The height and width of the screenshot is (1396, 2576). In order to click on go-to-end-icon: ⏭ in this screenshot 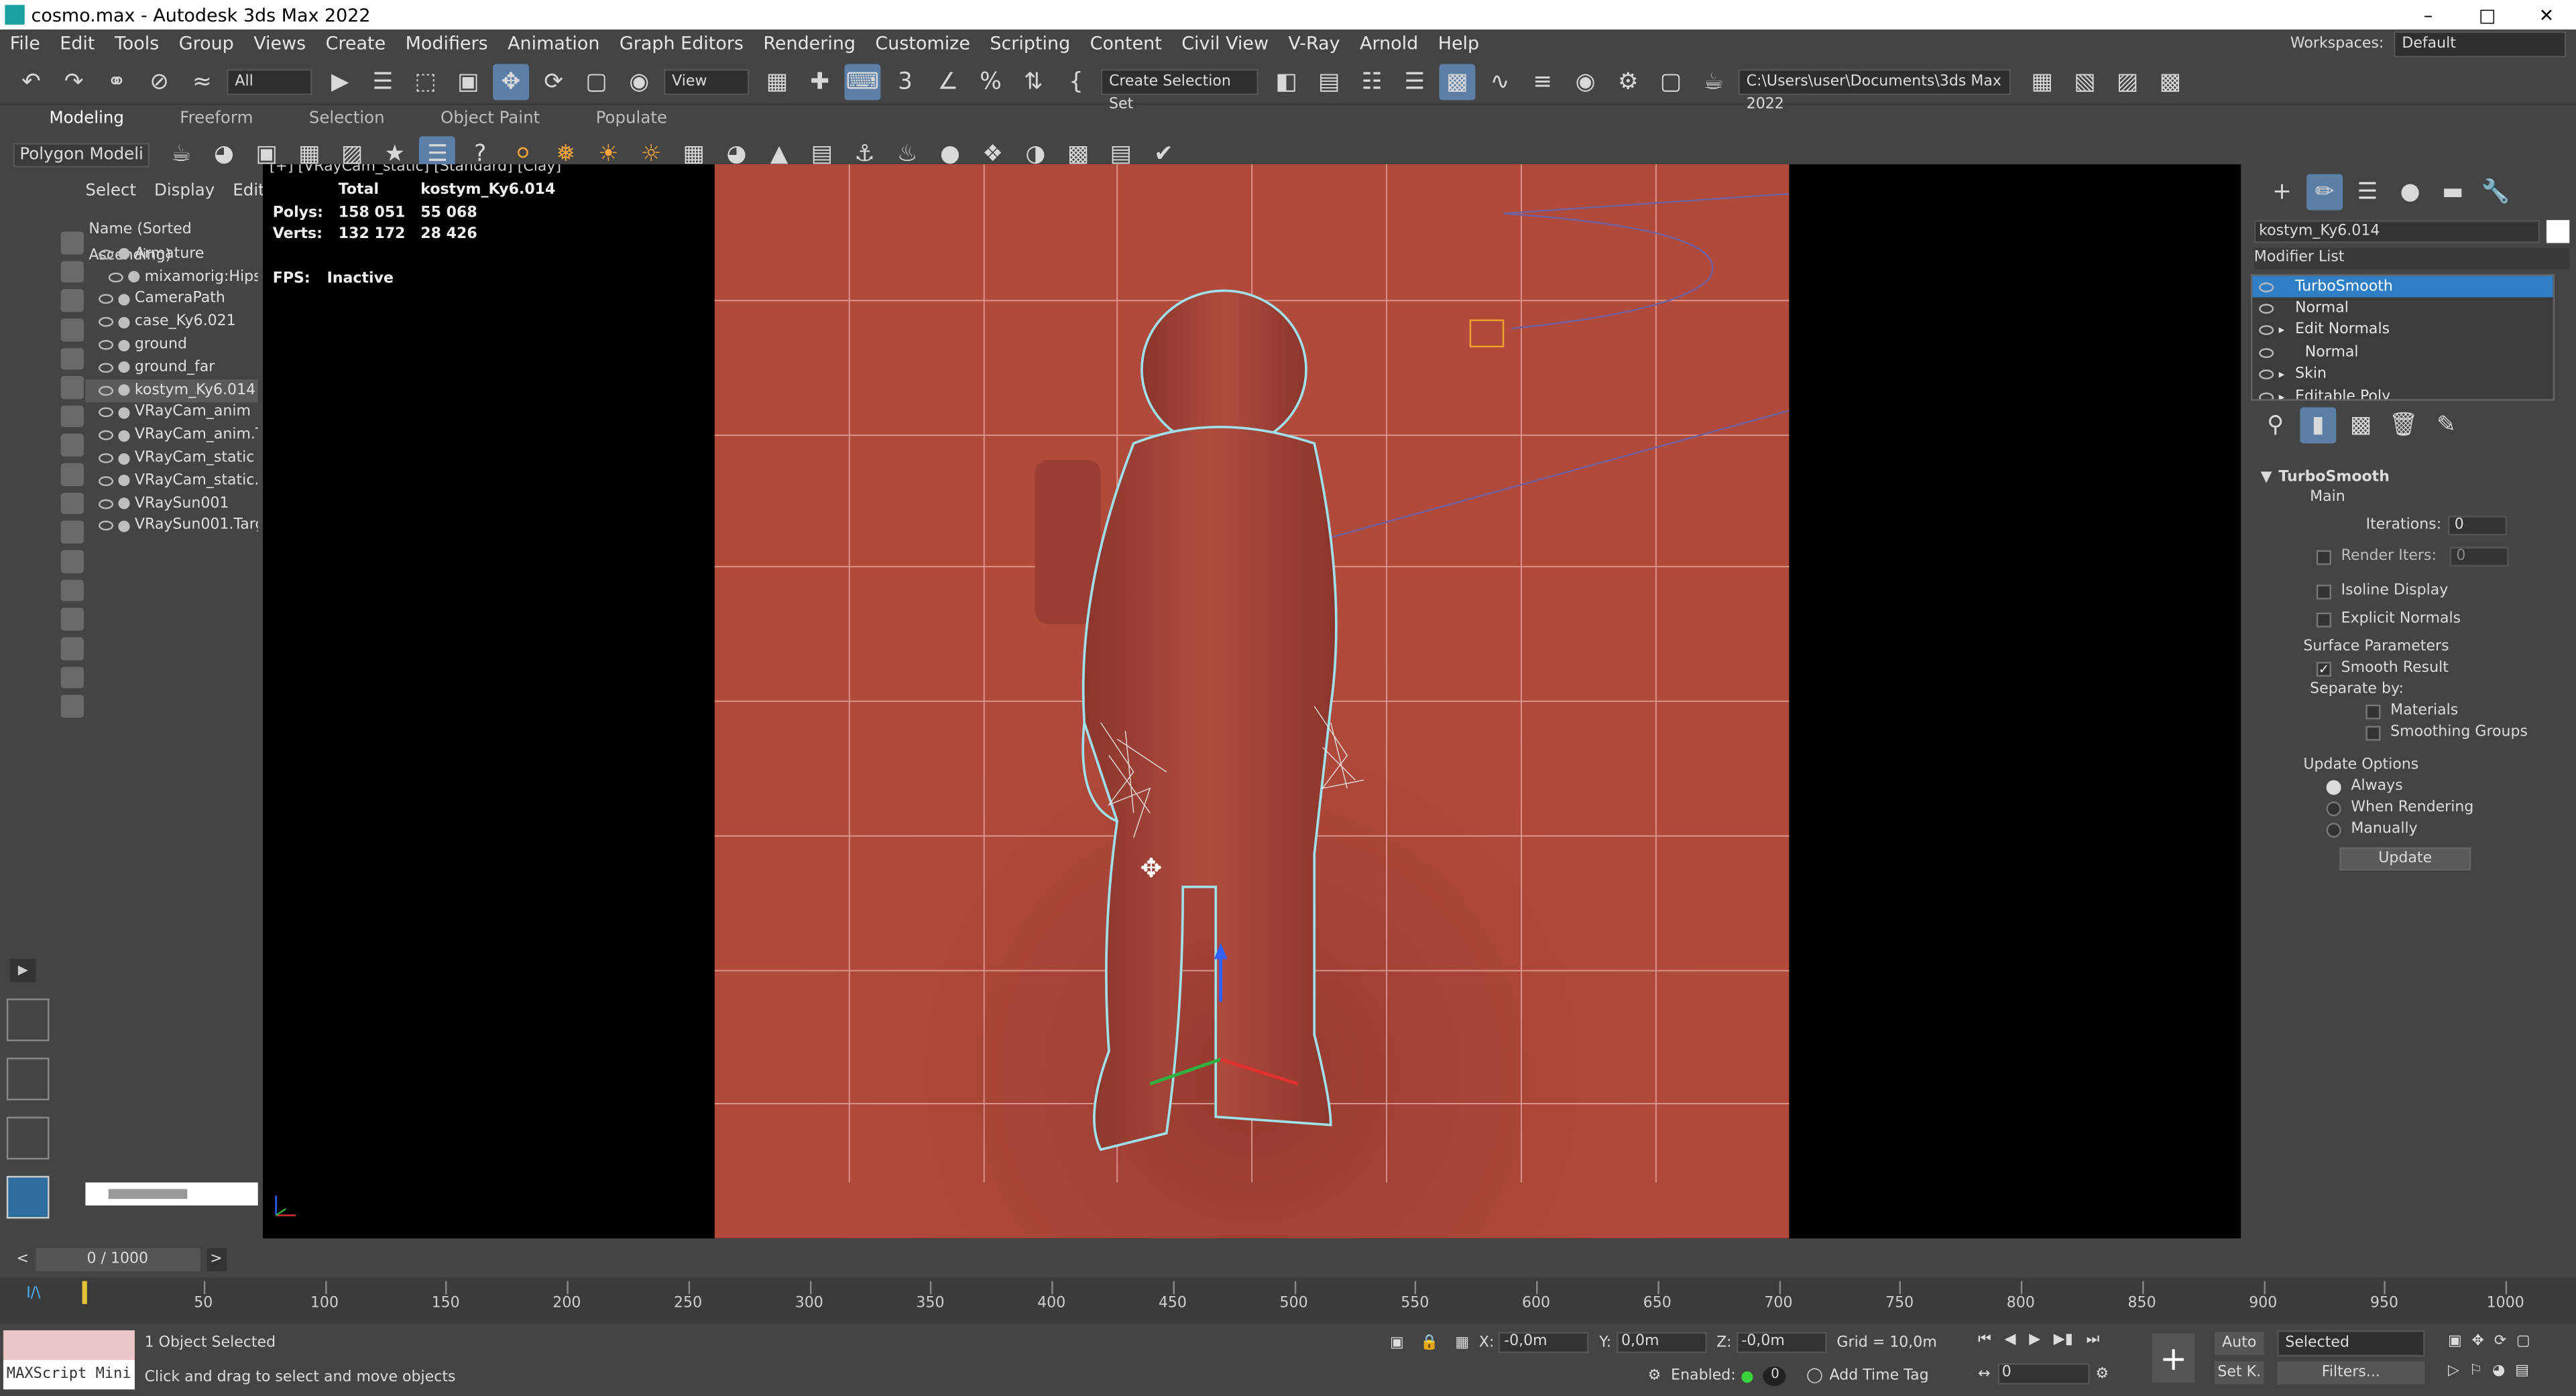, I will do `click(2092, 1340)`.